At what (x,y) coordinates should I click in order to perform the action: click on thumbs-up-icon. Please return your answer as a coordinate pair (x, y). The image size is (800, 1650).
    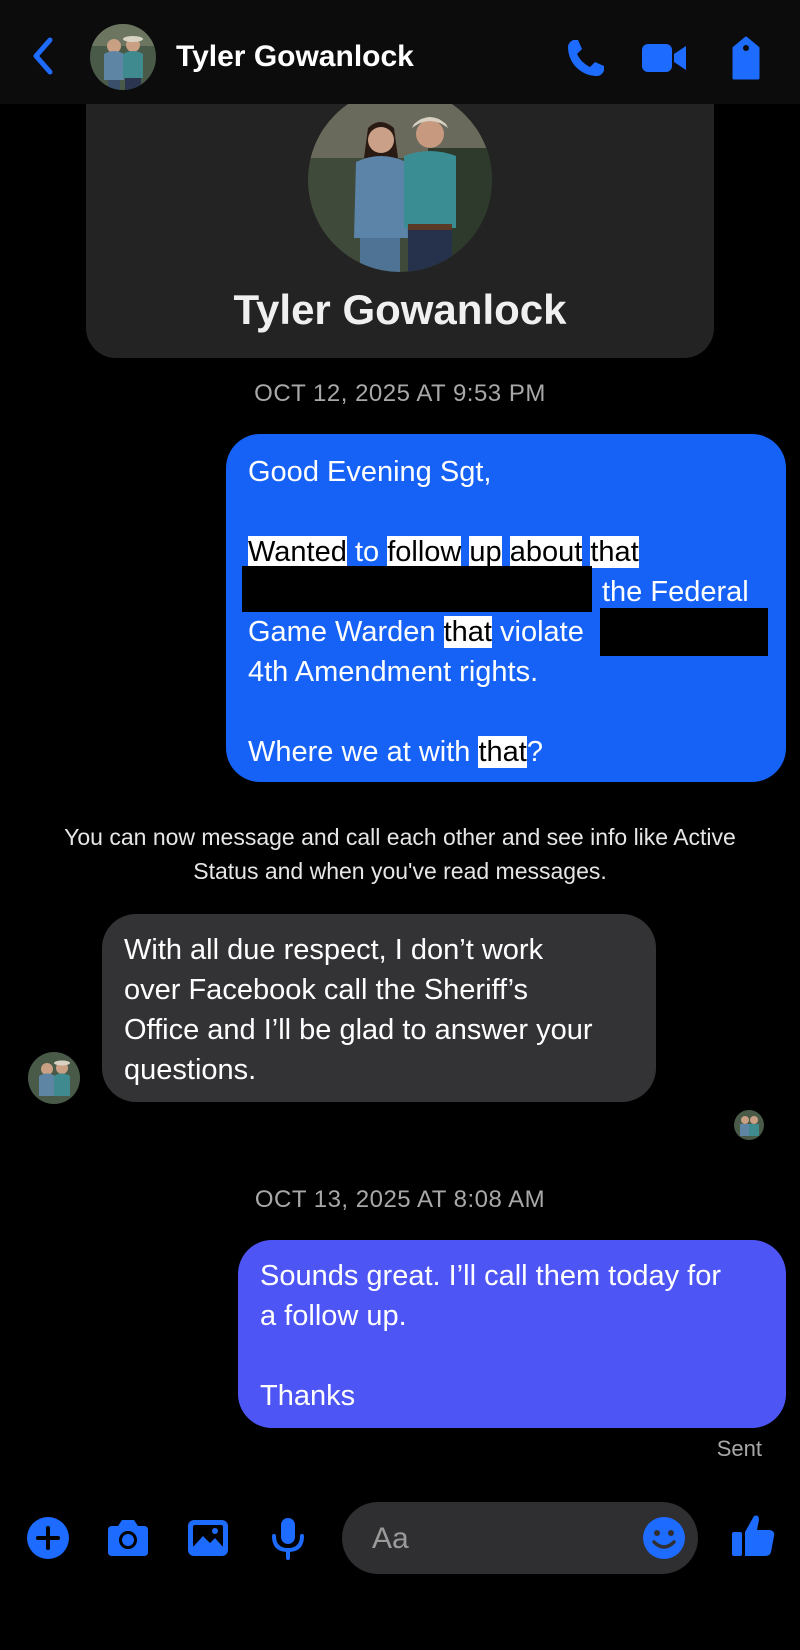
    Looking at the image, I should click on (753, 1535).